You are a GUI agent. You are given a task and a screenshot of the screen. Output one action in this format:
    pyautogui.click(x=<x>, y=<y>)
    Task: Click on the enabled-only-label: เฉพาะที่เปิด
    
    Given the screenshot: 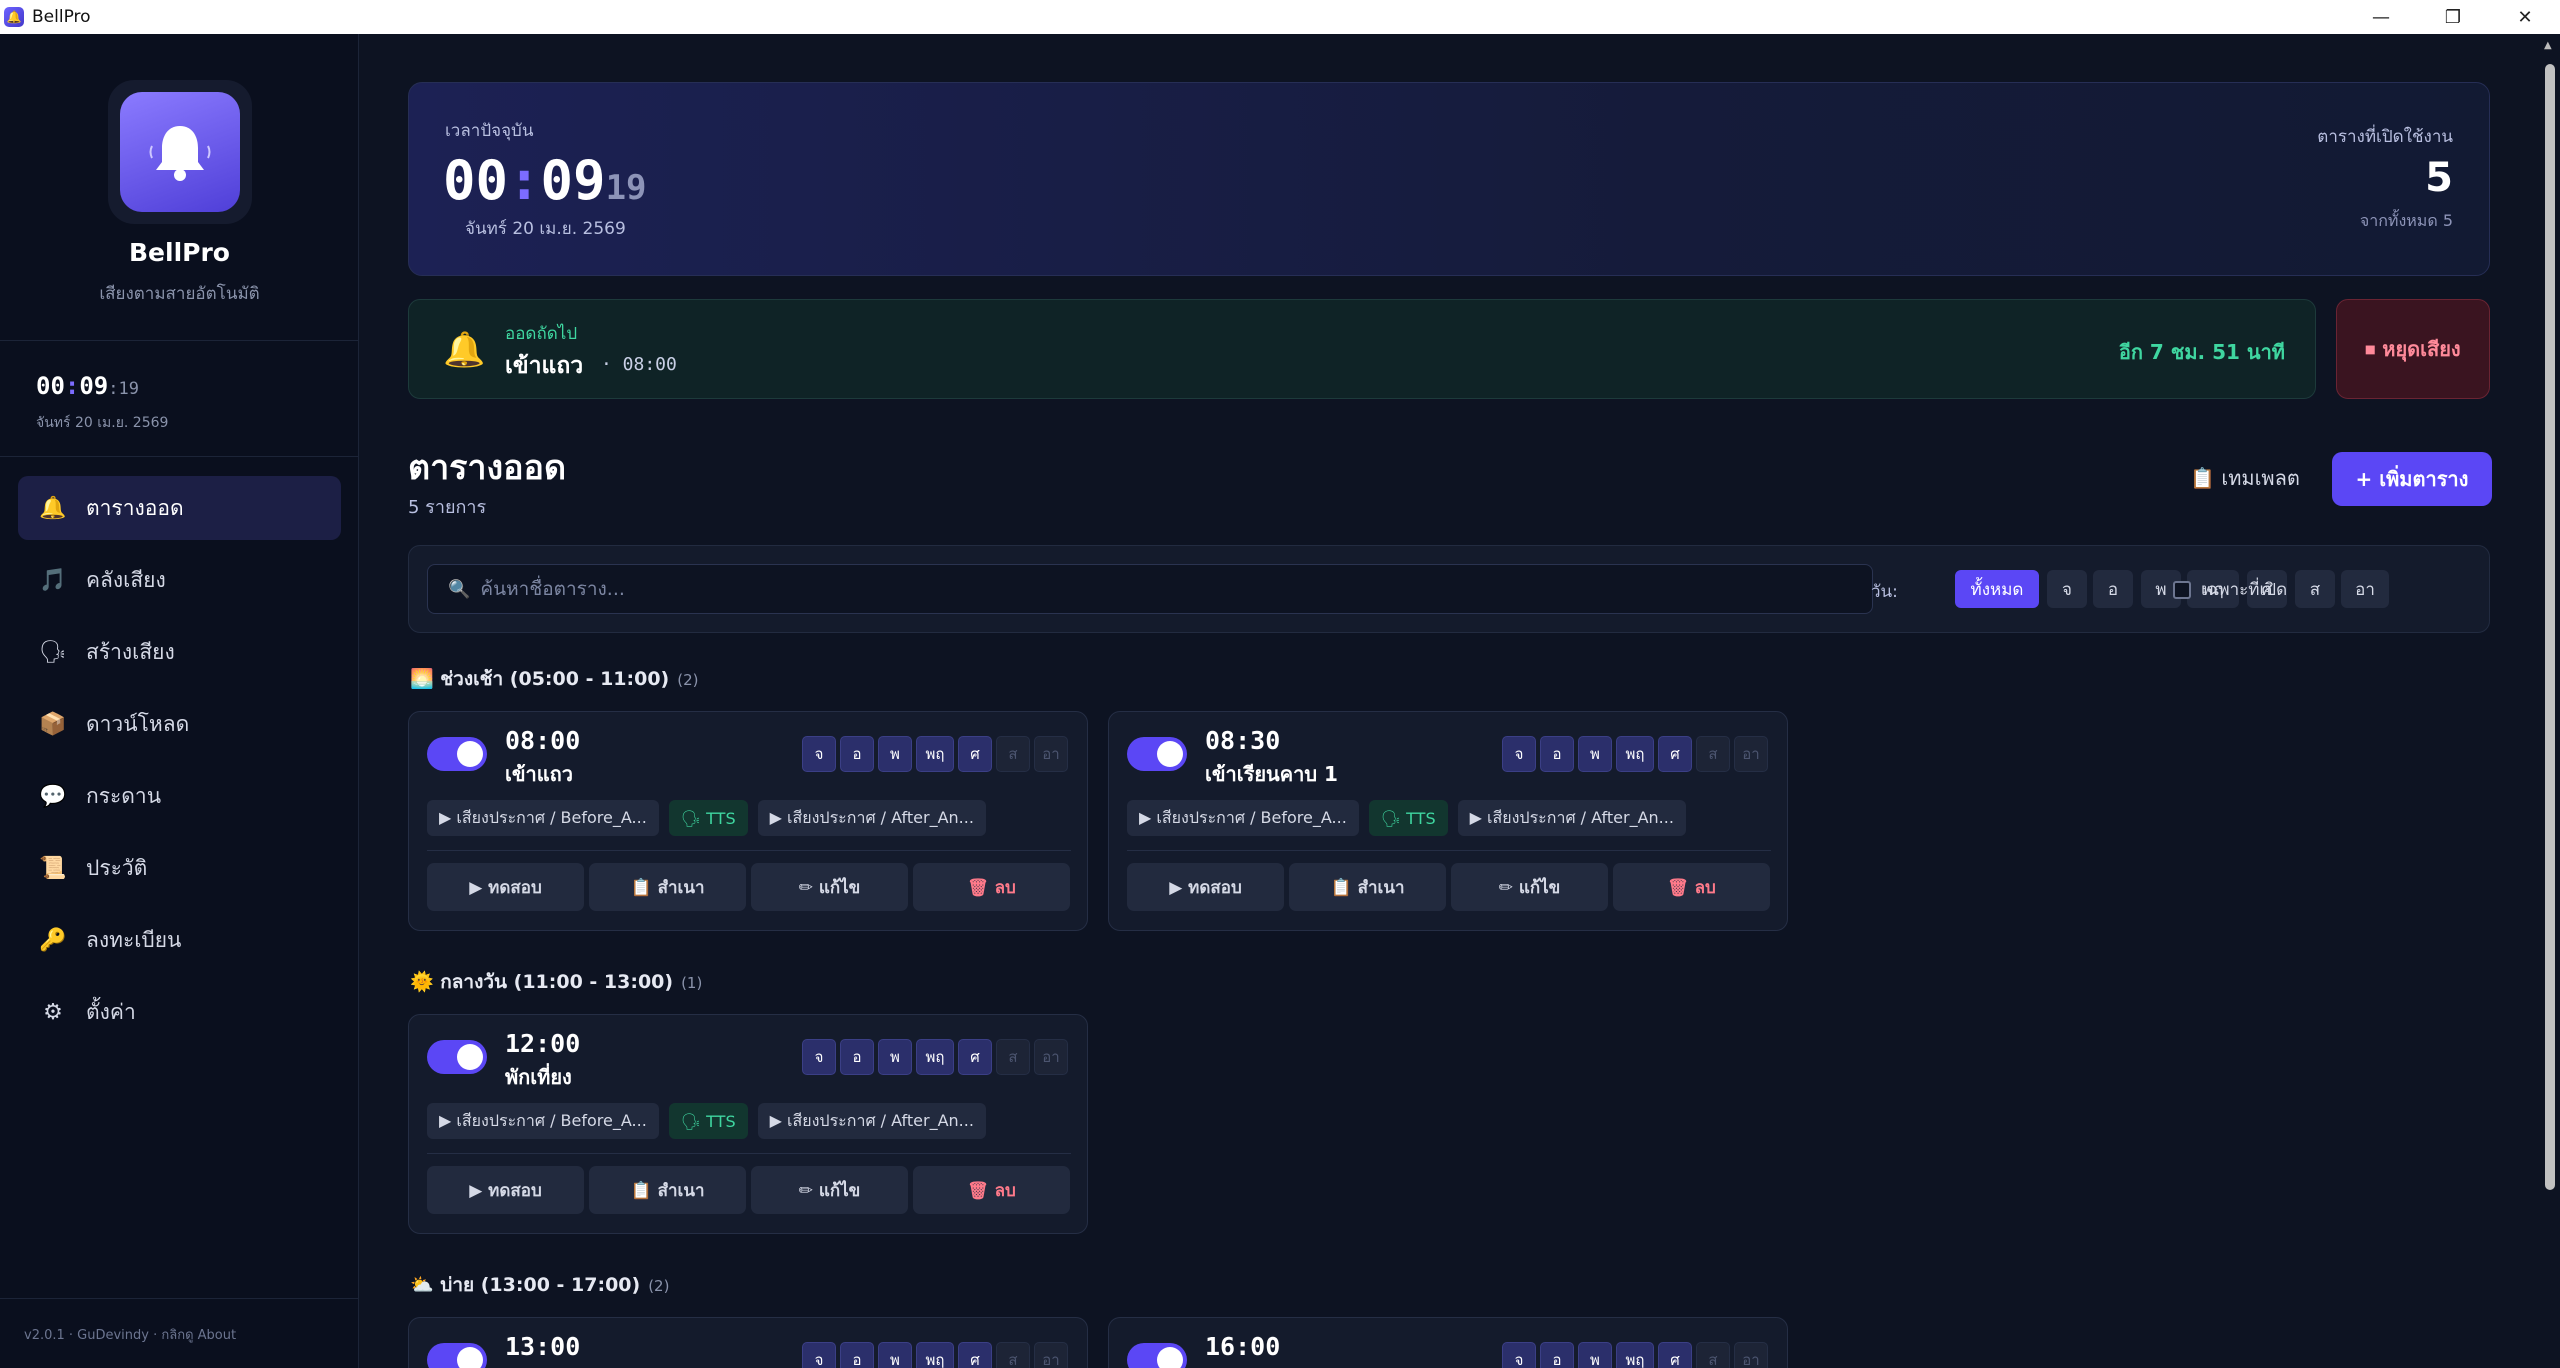 What is the action you would take?
    pyautogui.click(x=2244, y=590)
    